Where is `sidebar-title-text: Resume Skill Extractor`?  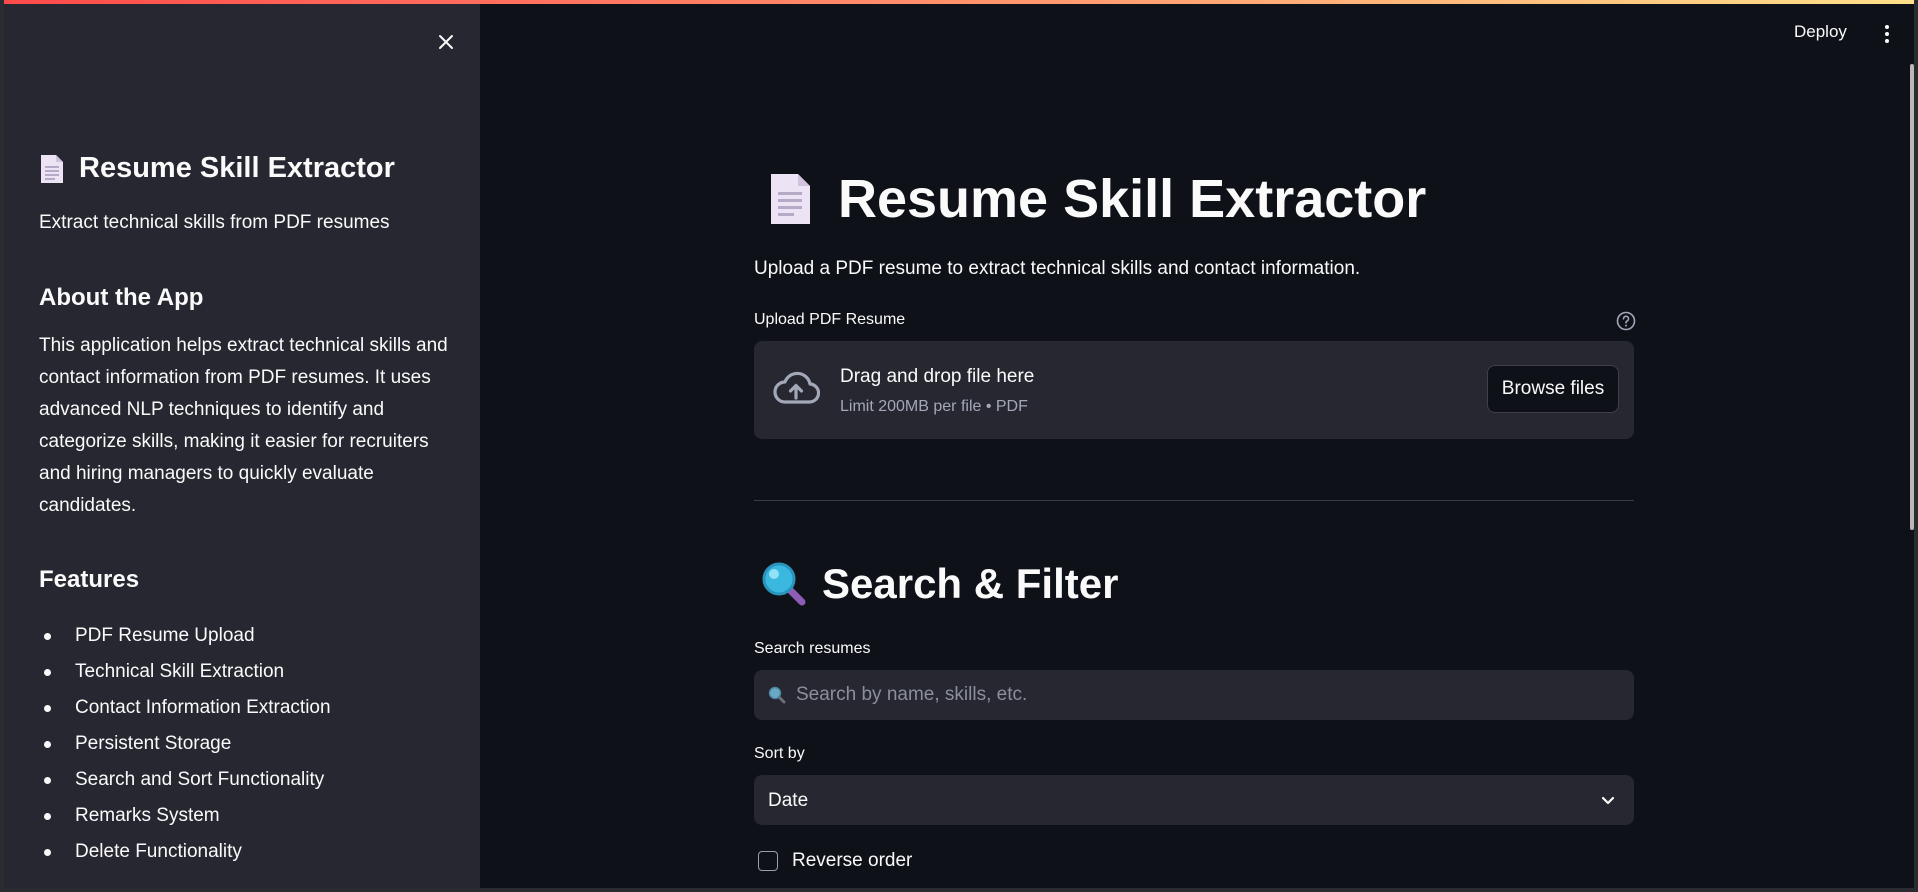
sidebar-title-text: Resume Skill Extractor is located at coordinates (237, 168).